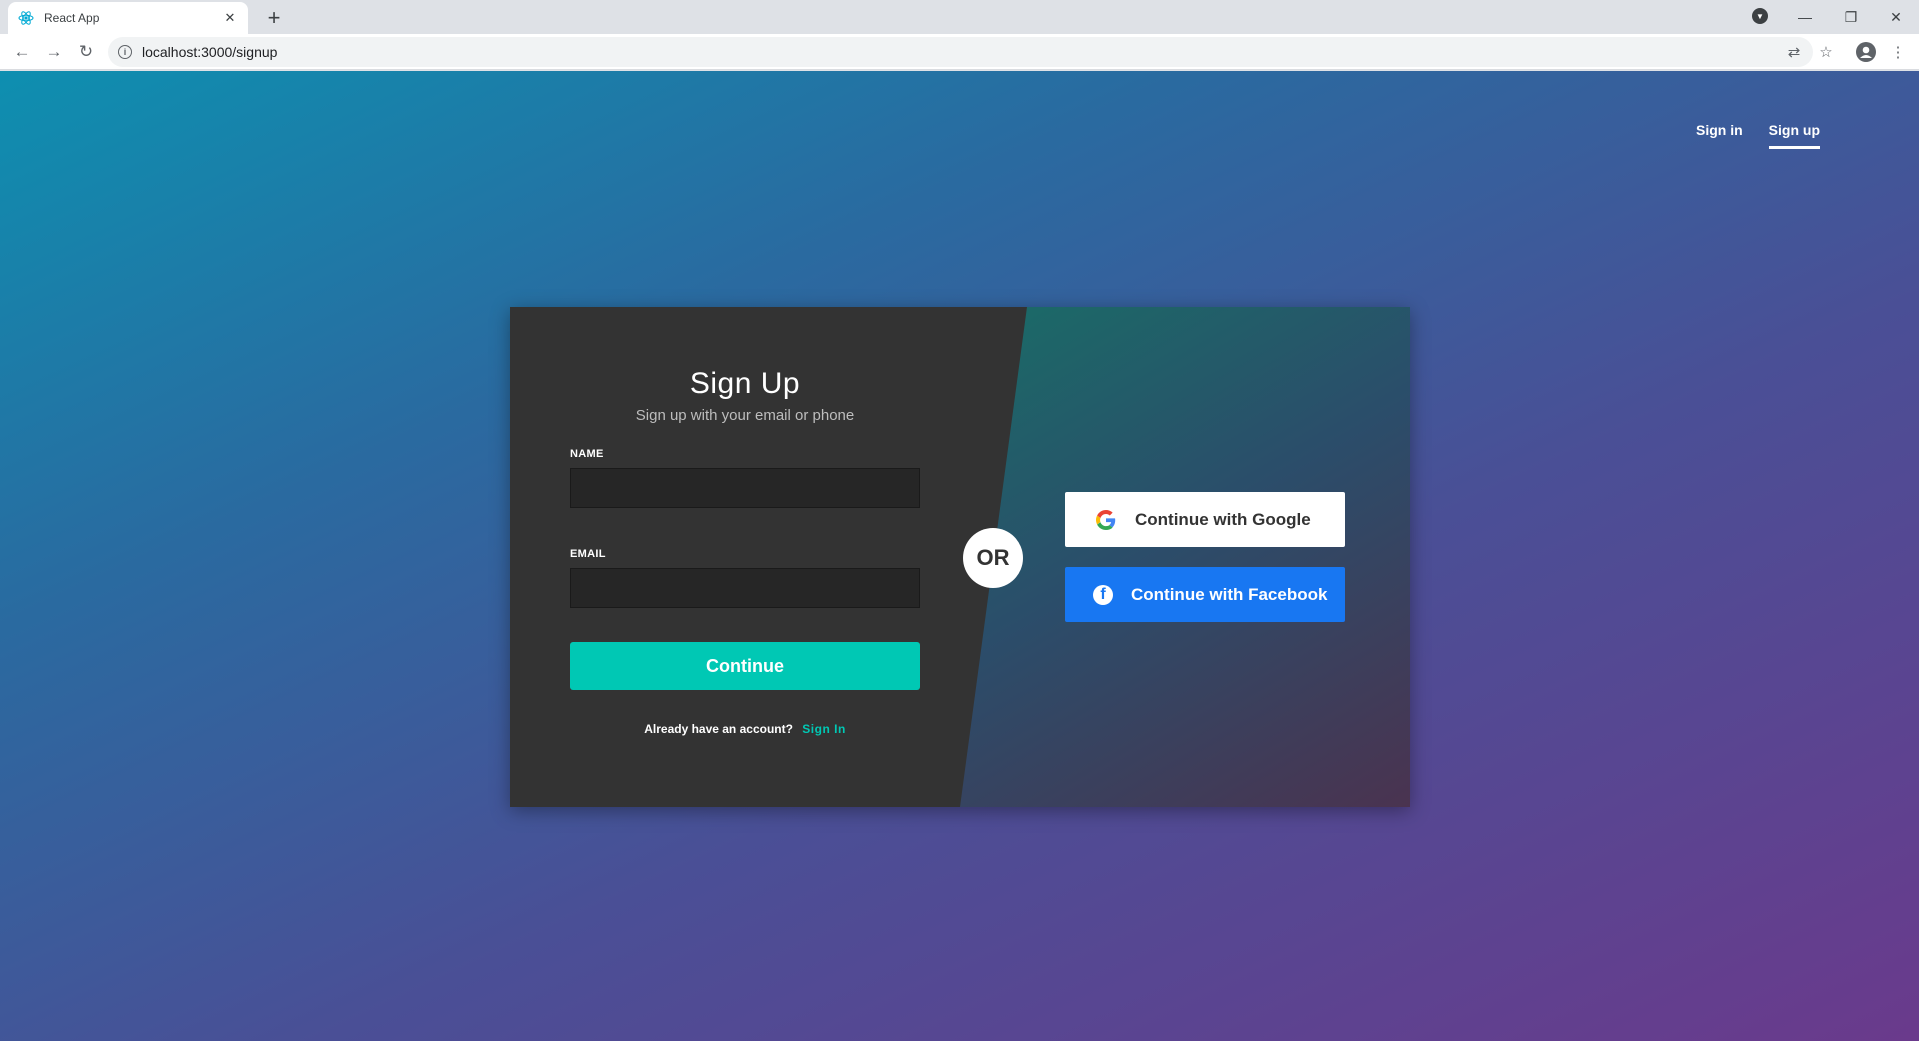 The image size is (1919, 1041). What do you see at coordinates (588, 554) in the screenshot?
I see `email-label: EMAIL` at bounding box center [588, 554].